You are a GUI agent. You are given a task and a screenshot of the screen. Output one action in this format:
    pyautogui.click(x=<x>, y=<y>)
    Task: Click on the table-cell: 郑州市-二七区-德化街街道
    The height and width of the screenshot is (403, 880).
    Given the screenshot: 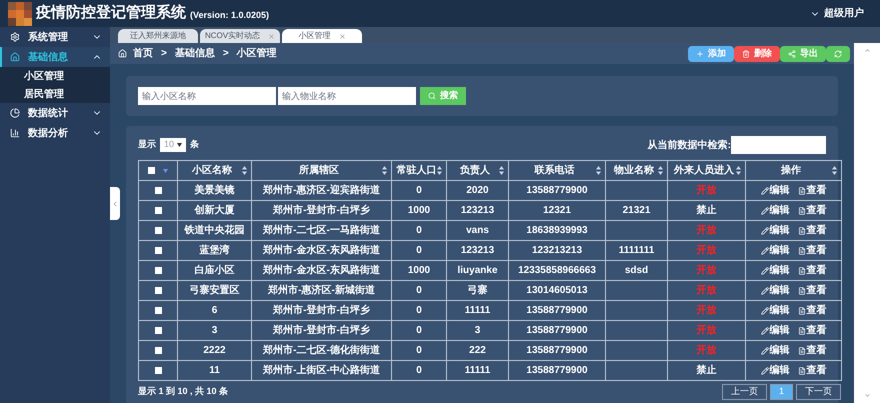 What is the action you would take?
    pyautogui.click(x=321, y=350)
    